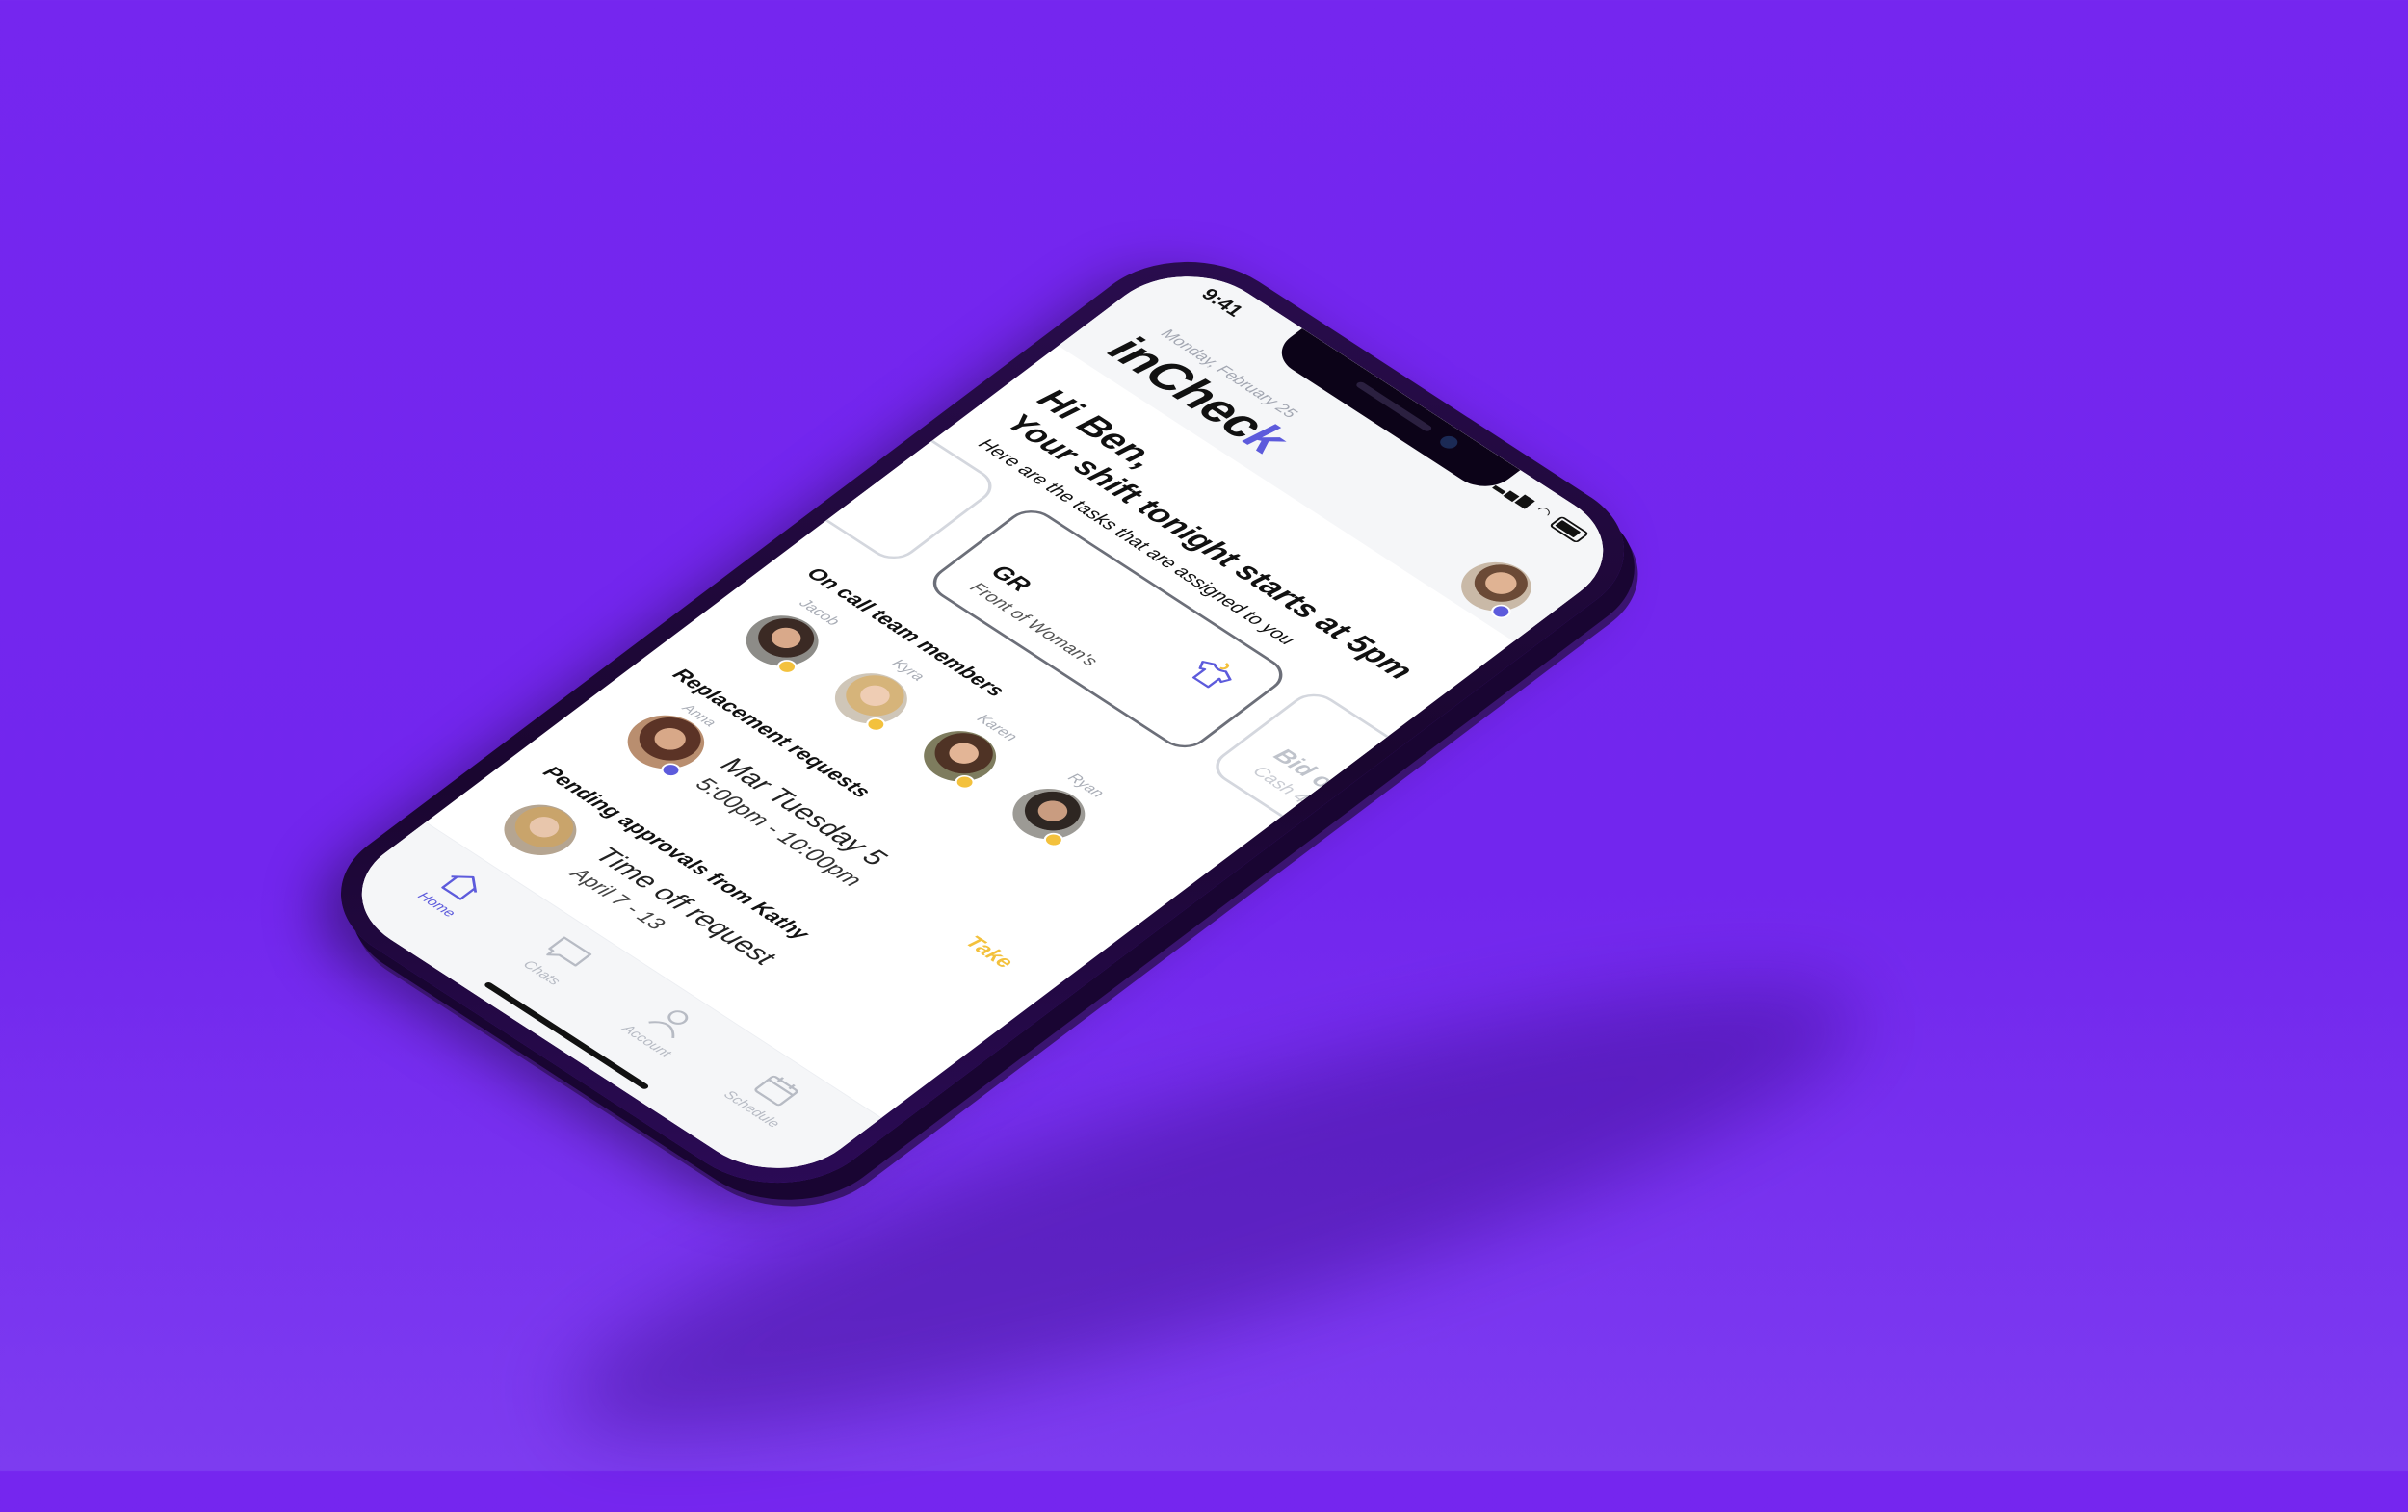  What do you see at coordinates (539, 830) in the screenshot?
I see `approver-avatar` at bounding box center [539, 830].